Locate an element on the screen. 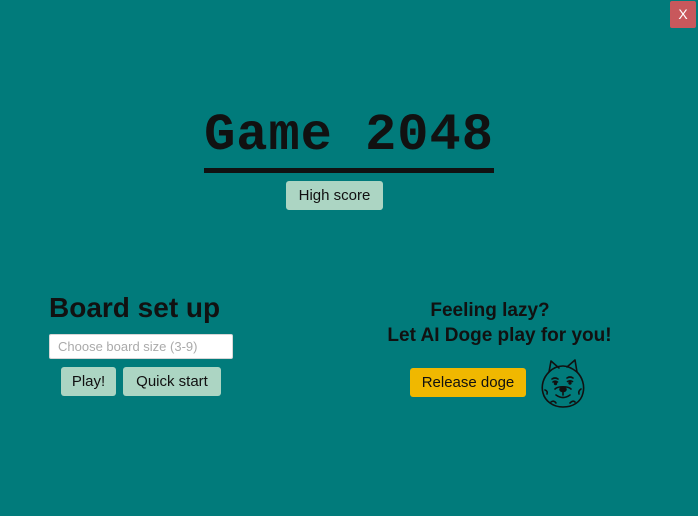 The height and width of the screenshot is (516, 698). quick-start-button: Quick start is located at coordinates (172, 381).